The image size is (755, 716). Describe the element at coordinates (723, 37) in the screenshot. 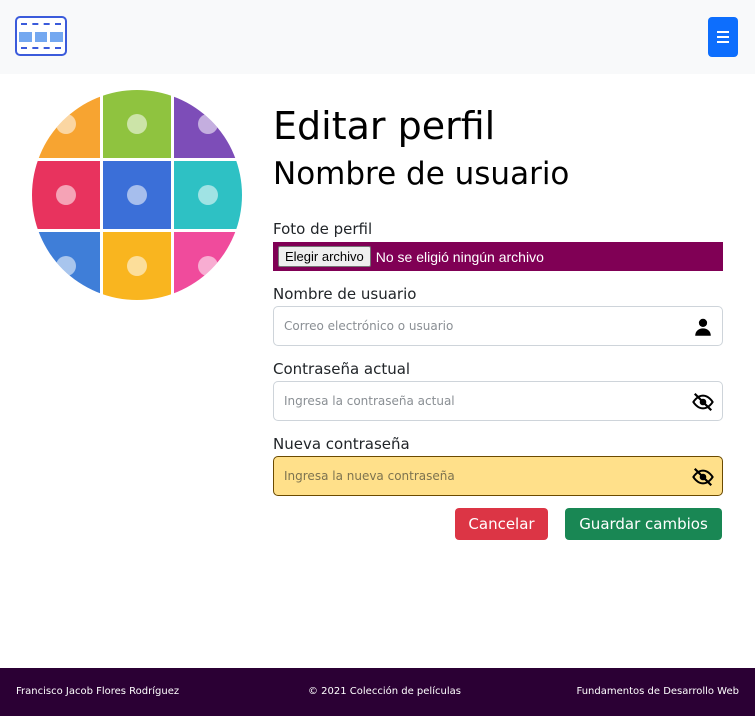

I see `hamburger-menu-icon` at that location.